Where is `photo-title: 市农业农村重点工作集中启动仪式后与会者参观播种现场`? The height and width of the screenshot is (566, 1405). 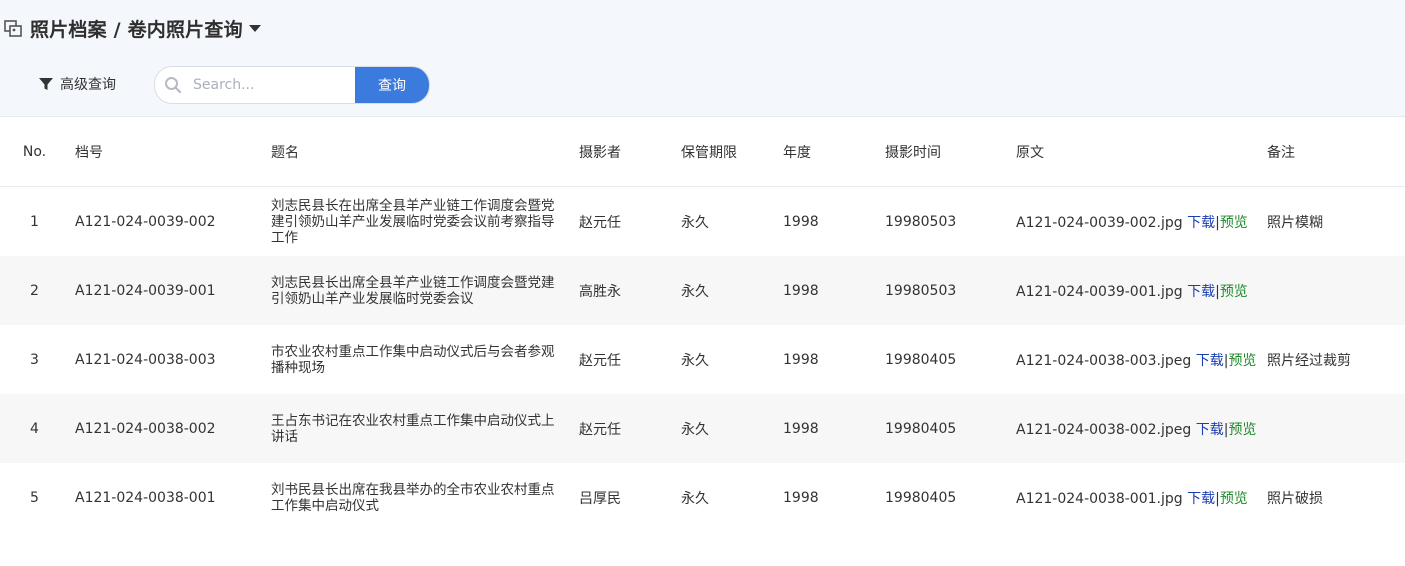
photo-title: 市农业农村重点工作集中启动仪式后与会者参观播种现场 is located at coordinates (413, 359).